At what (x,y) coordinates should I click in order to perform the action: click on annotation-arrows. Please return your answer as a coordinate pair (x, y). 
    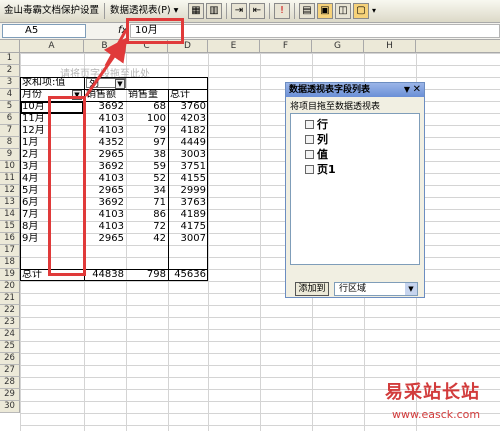
    Looking at the image, I should click on (106, 63).